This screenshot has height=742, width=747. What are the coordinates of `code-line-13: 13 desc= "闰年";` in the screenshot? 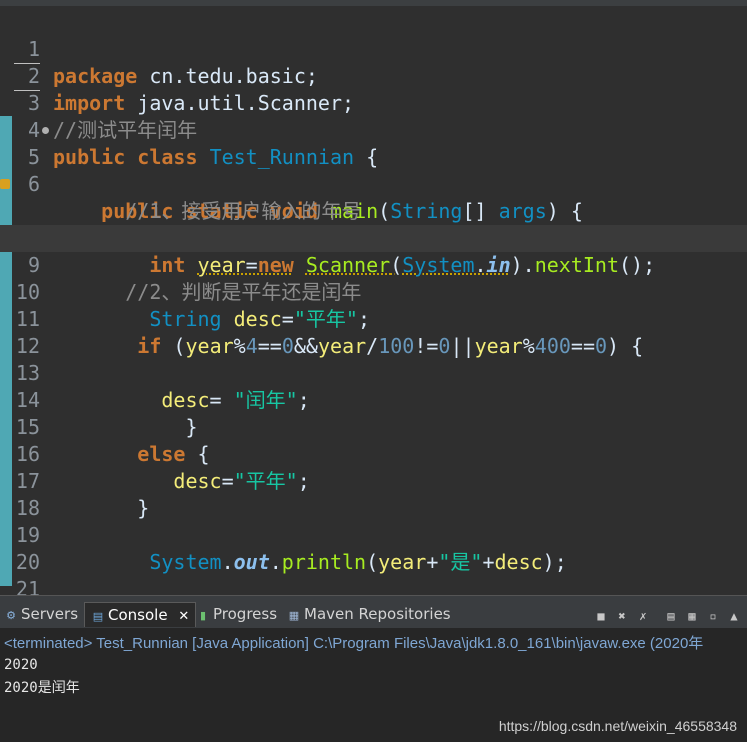 It's located at (373, 372).